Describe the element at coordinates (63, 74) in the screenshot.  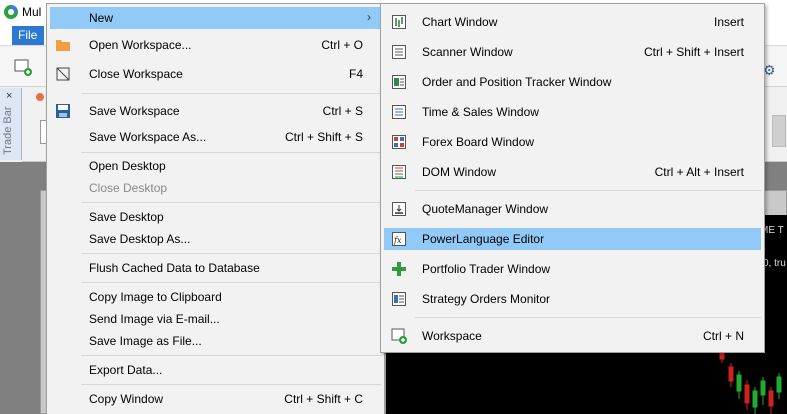
I see `close-workspace-icon` at that location.